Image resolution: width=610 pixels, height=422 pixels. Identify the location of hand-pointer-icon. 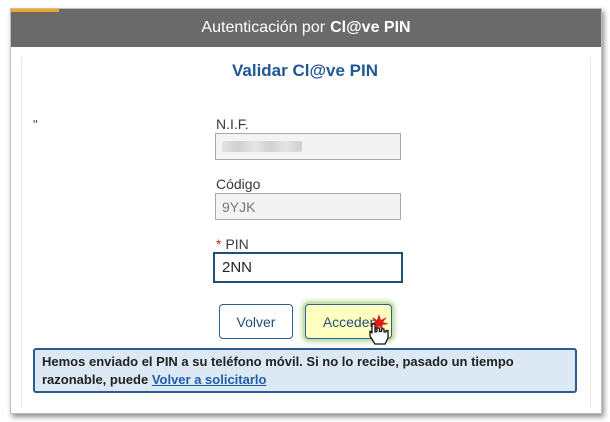
(379, 329).